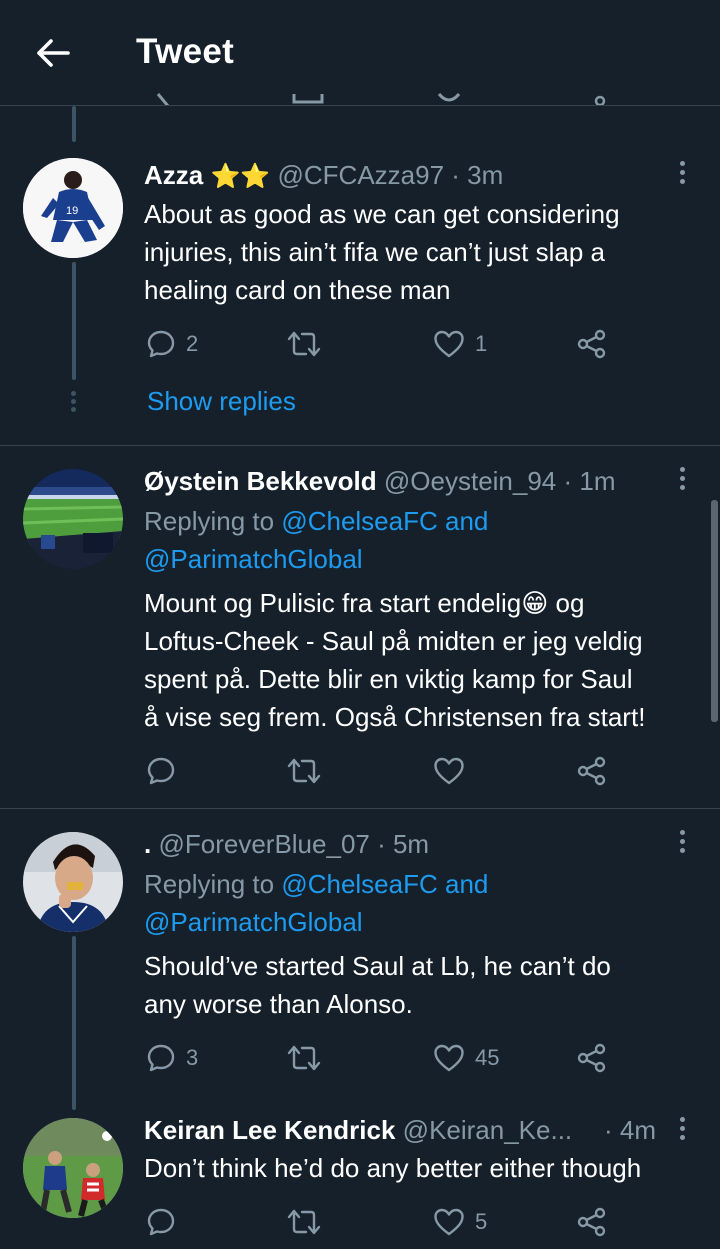  Describe the element at coordinates (269, 1130) in the screenshot. I see `display-name: Keiran Lee Kendrick` at that location.